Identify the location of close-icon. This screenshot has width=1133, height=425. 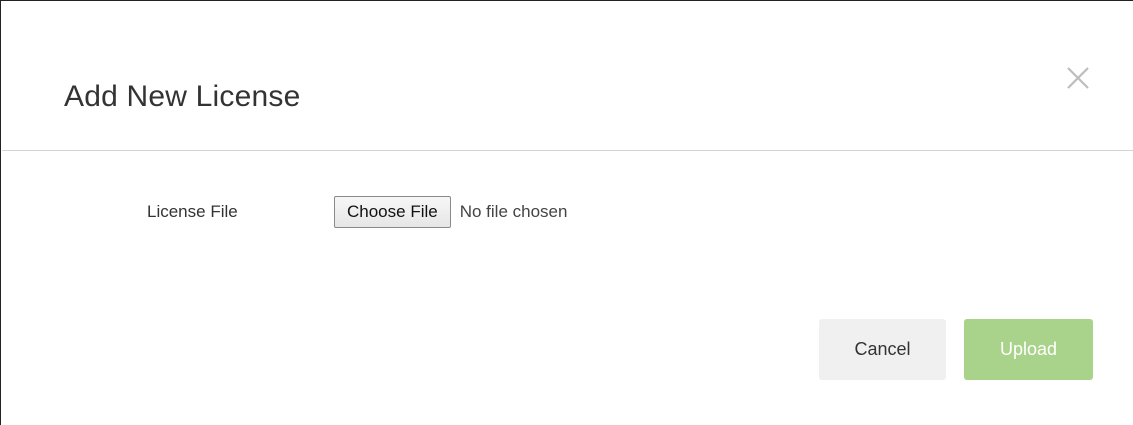
(1078, 78).